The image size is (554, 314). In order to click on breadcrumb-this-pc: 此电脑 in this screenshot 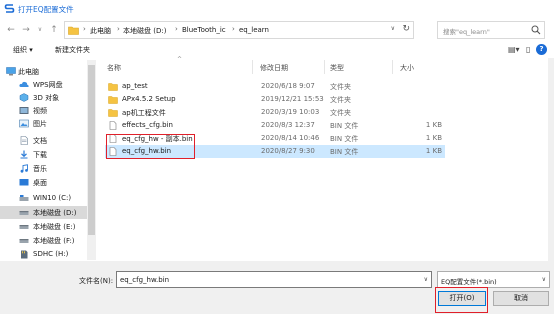, I will do `click(100, 31)`.